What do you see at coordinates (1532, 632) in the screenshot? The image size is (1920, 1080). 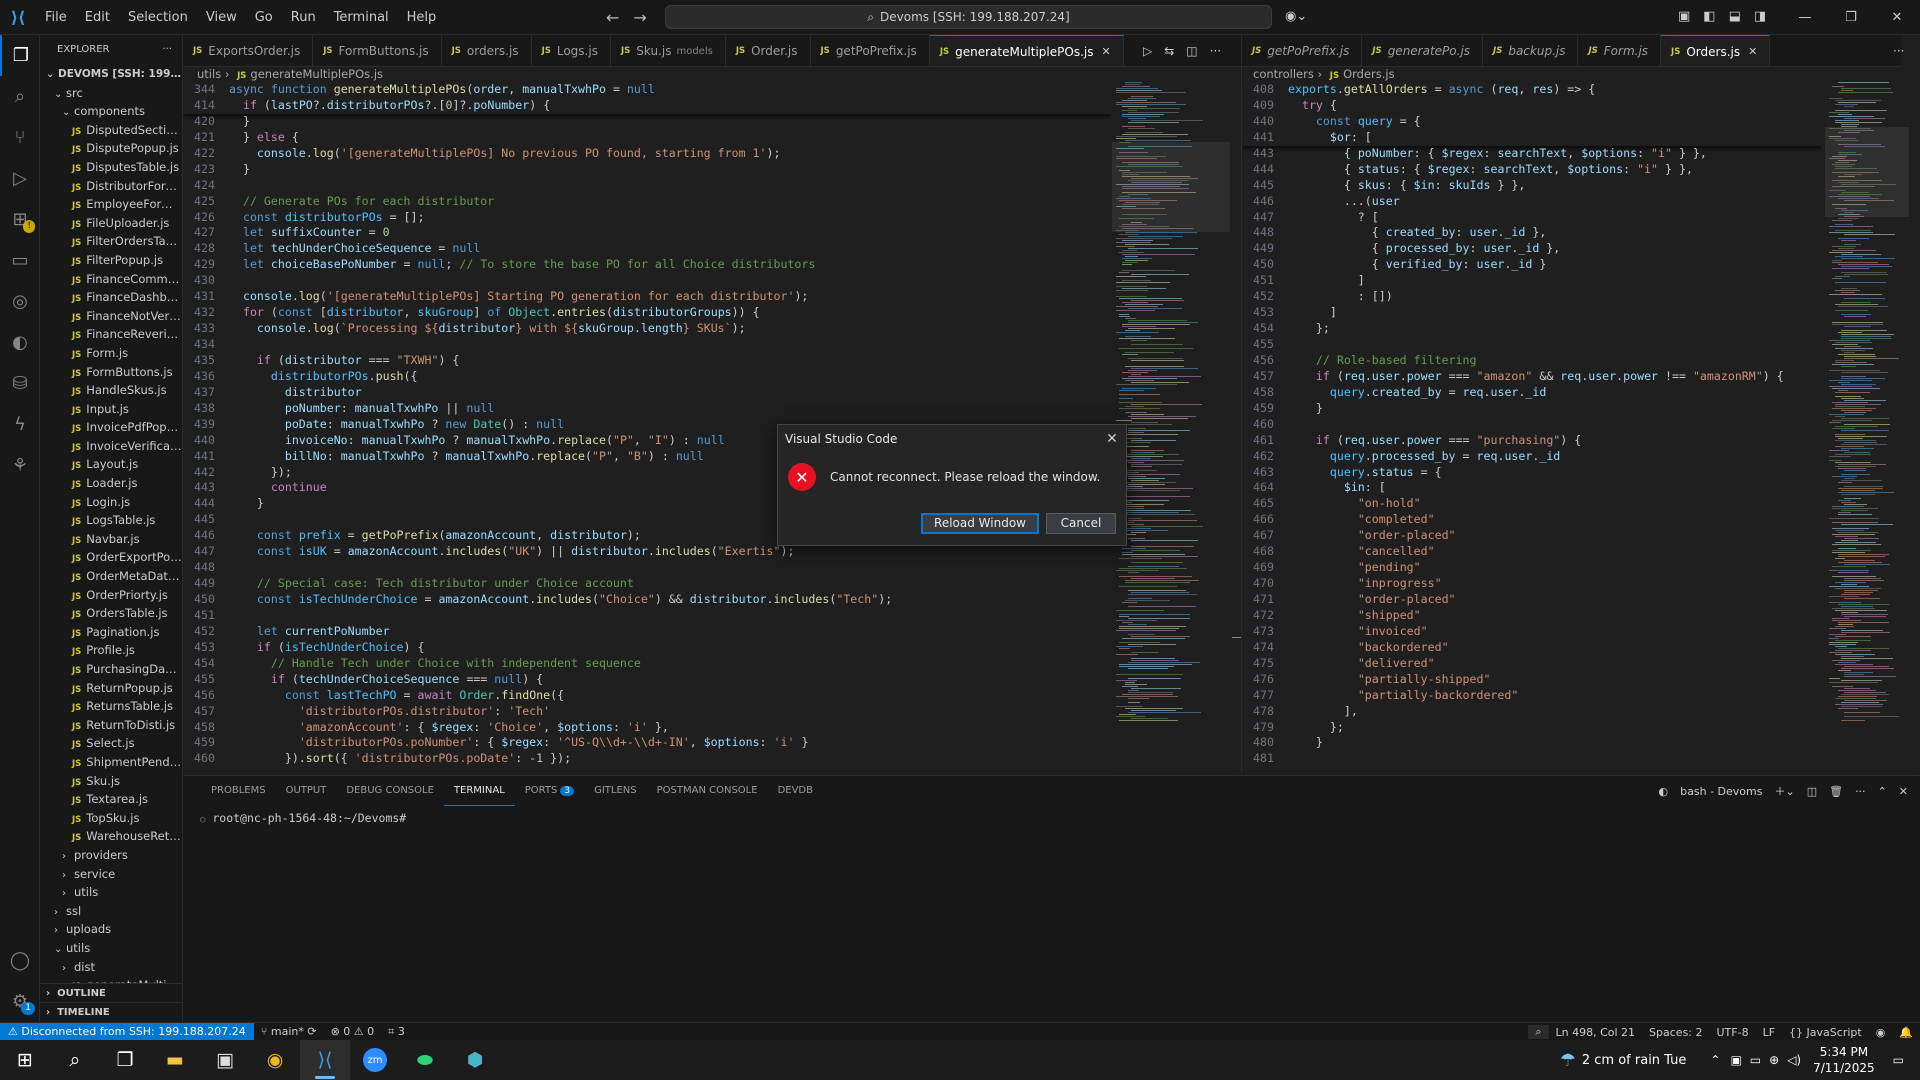 I see `code-line: 473 "invoiced"` at bounding box center [1532, 632].